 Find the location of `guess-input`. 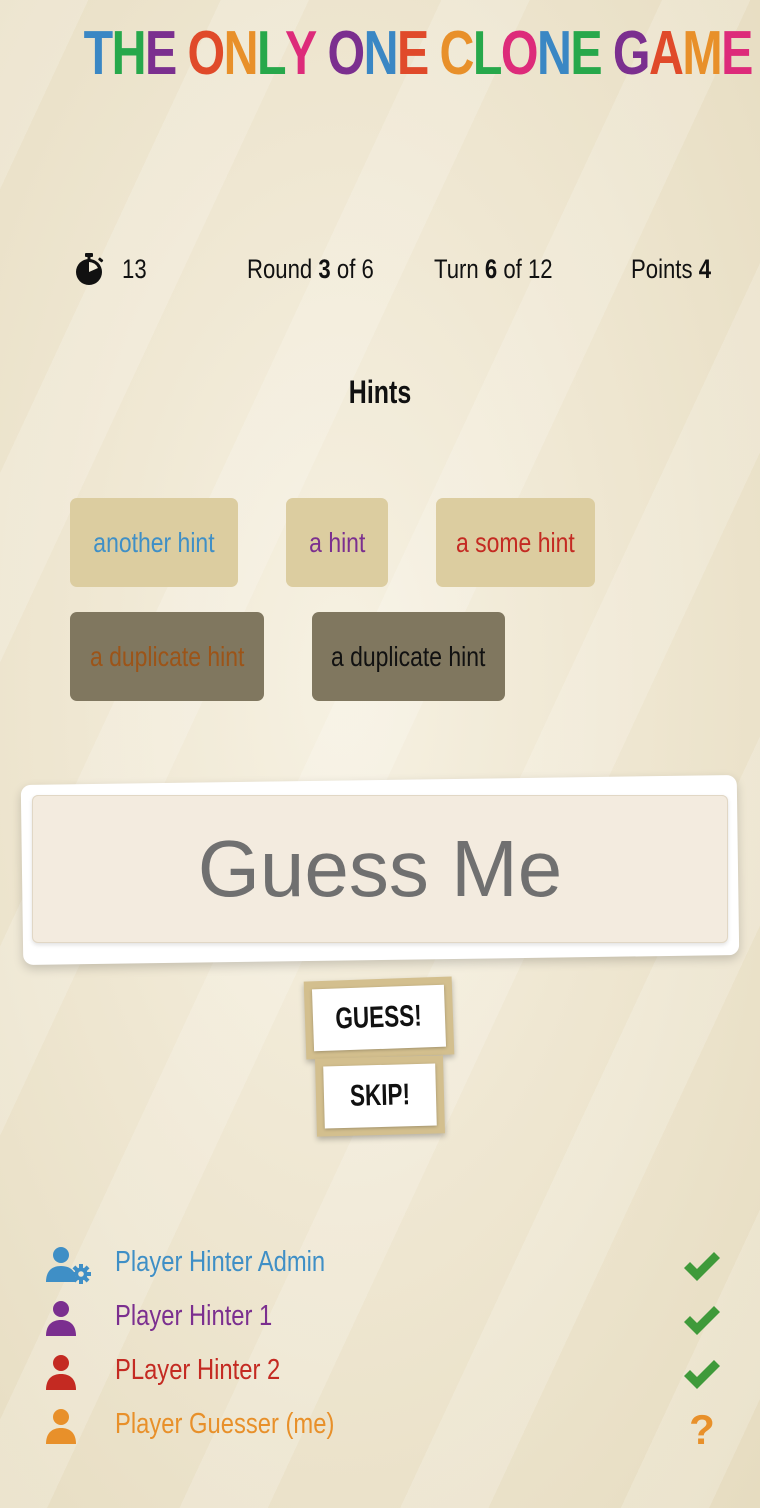

guess-input is located at coordinates (380, 869).